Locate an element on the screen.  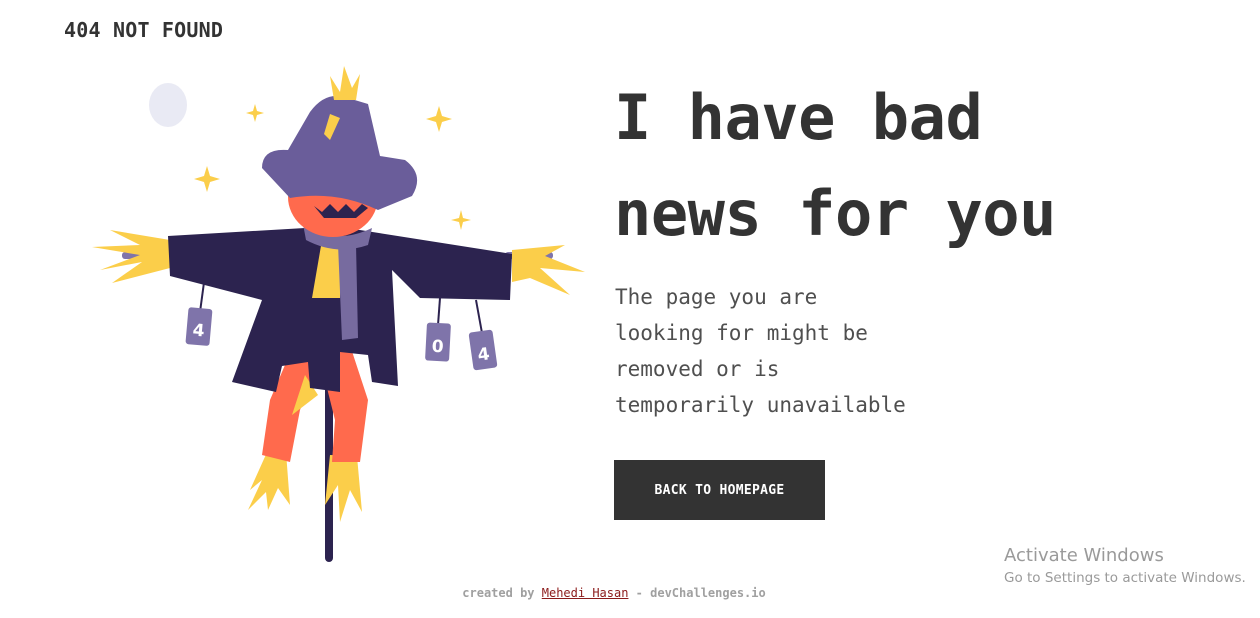
moon-shape is located at coordinates (168, 105).